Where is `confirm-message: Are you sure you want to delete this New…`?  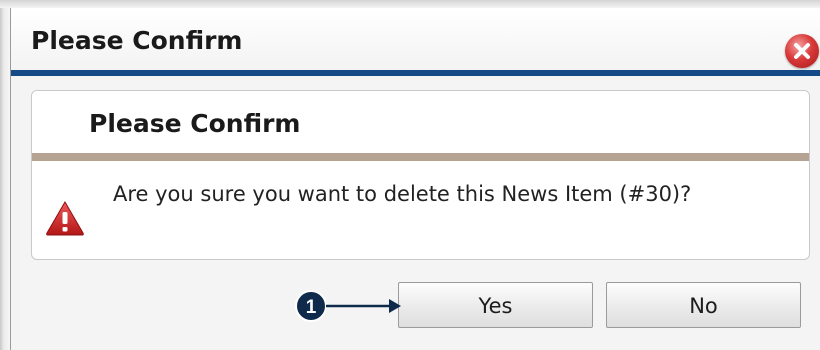 confirm-message: Are you sure you want to delete this New… is located at coordinates (402, 194).